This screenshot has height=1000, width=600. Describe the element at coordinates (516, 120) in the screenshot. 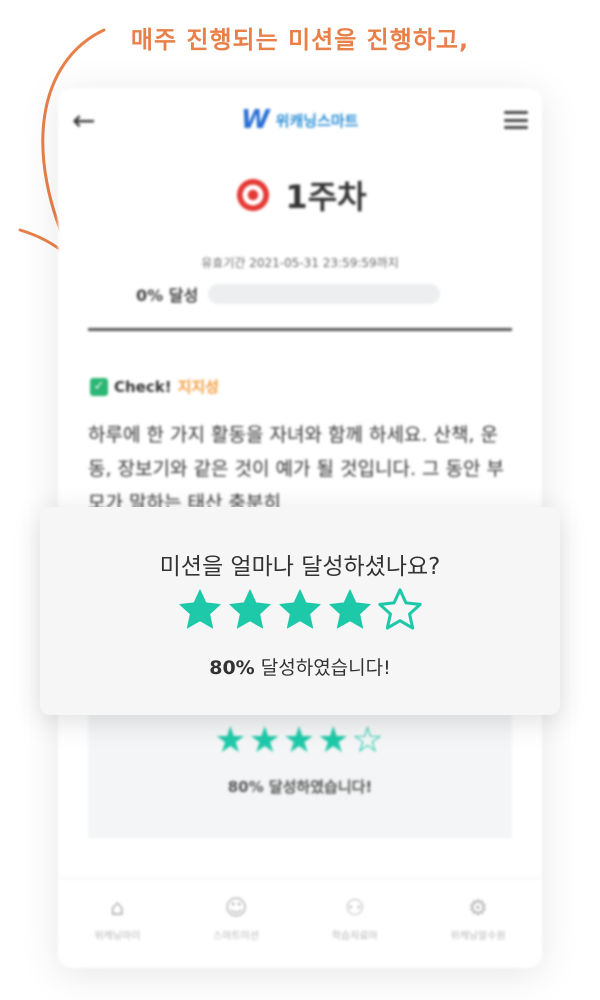

I see `hamburger-menu-icon` at that location.